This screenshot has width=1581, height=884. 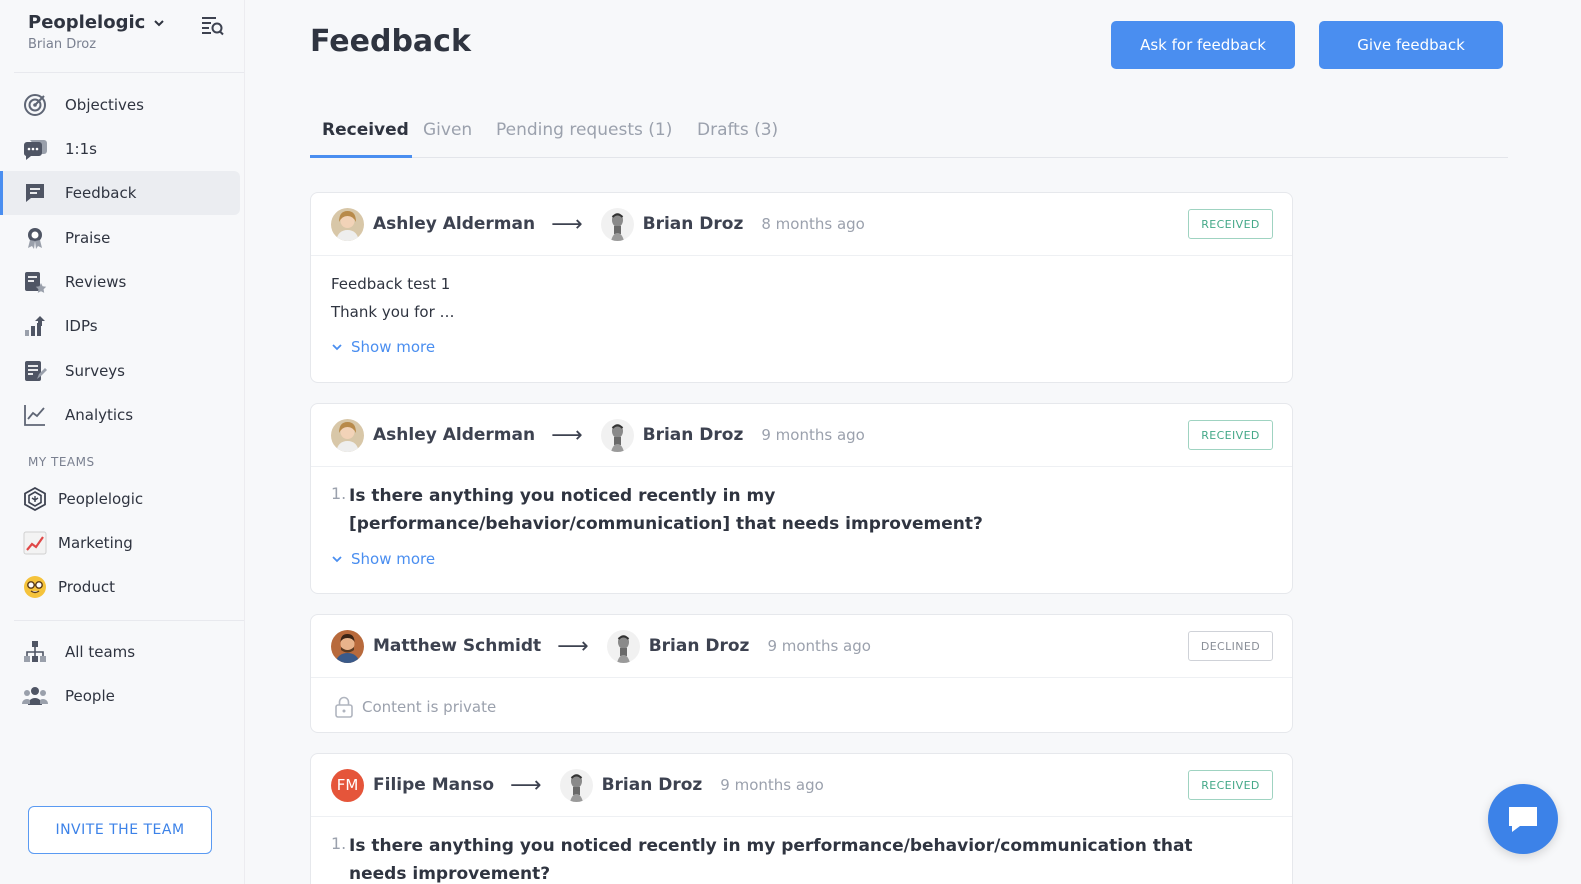 I want to click on sidebar-item-label: Analytics, so click(x=99, y=415).